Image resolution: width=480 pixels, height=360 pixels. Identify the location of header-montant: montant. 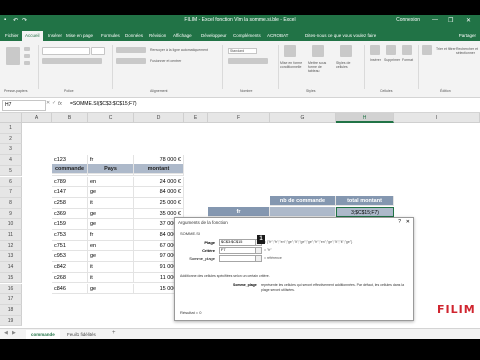
(159, 169).